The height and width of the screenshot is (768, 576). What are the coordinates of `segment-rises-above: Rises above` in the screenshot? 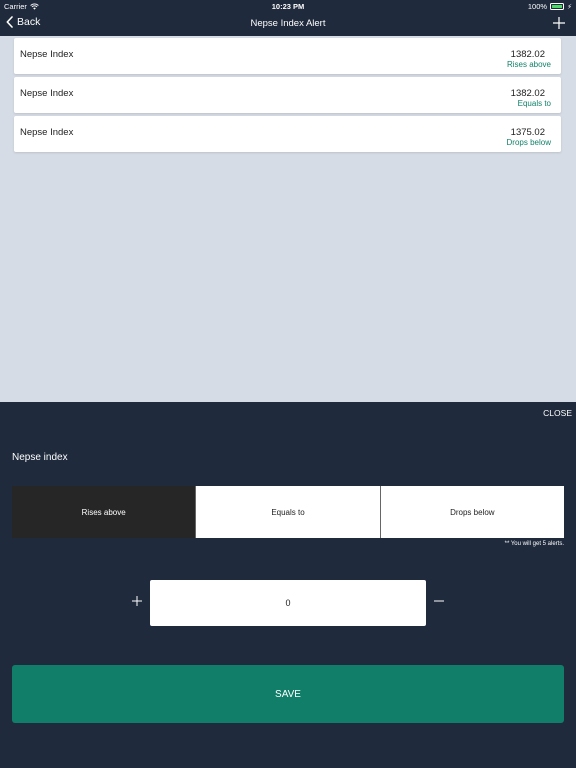 It's located at (104, 512).